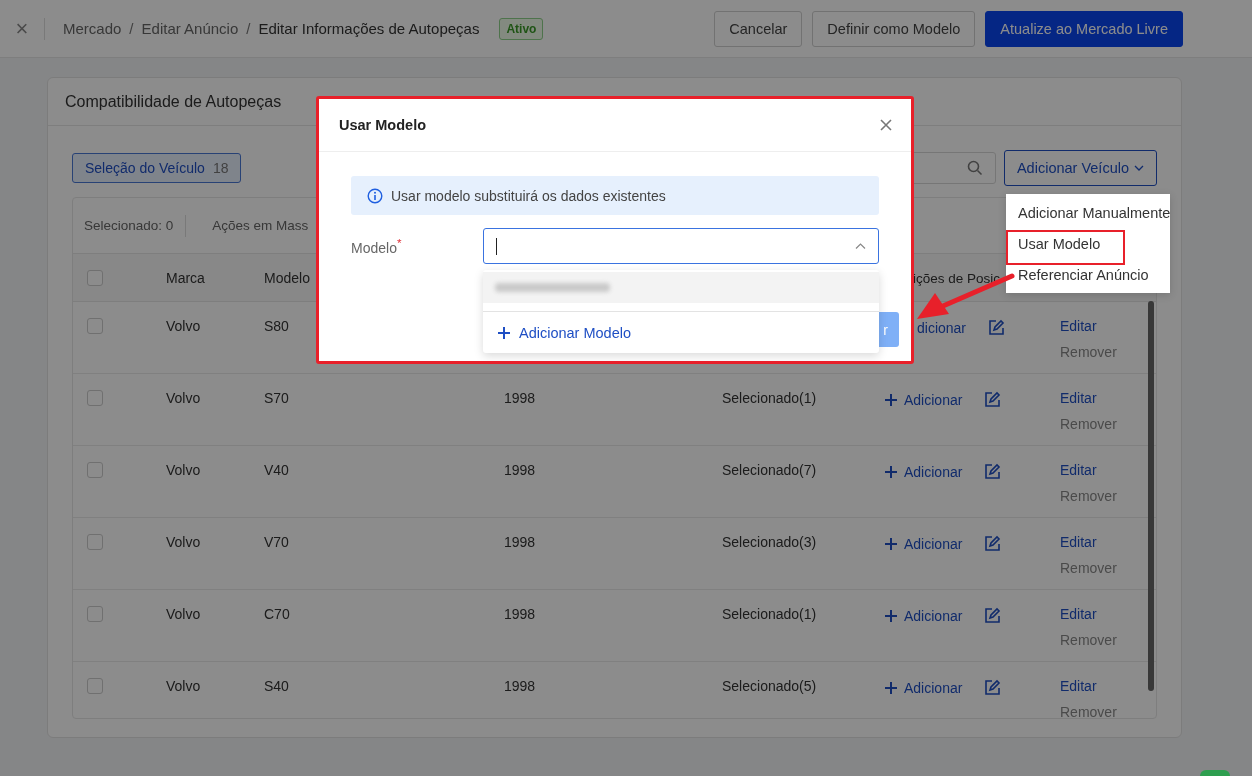  Describe the element at coordinates (157, 168) in the screenshot. I see `vehicle-selection-tab: Seleção do Veículo 18` at that location.